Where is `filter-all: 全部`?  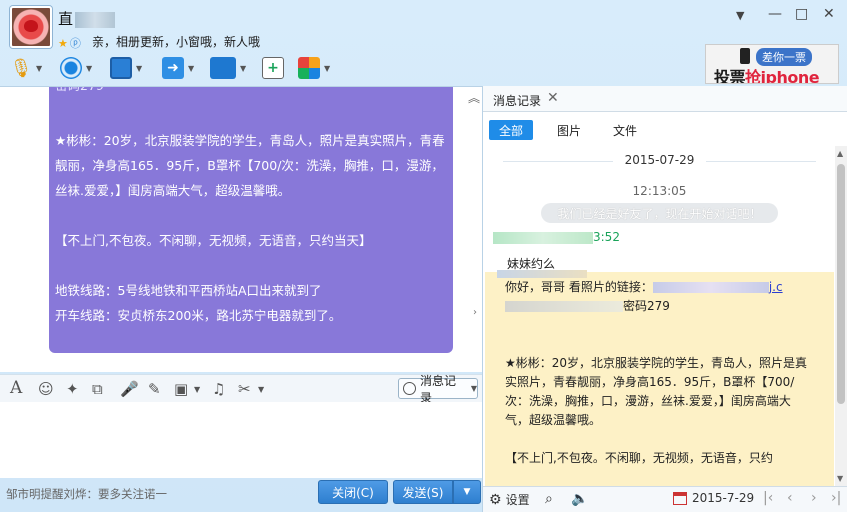
filter-all: 全部 is located at coordinates (511, 130).